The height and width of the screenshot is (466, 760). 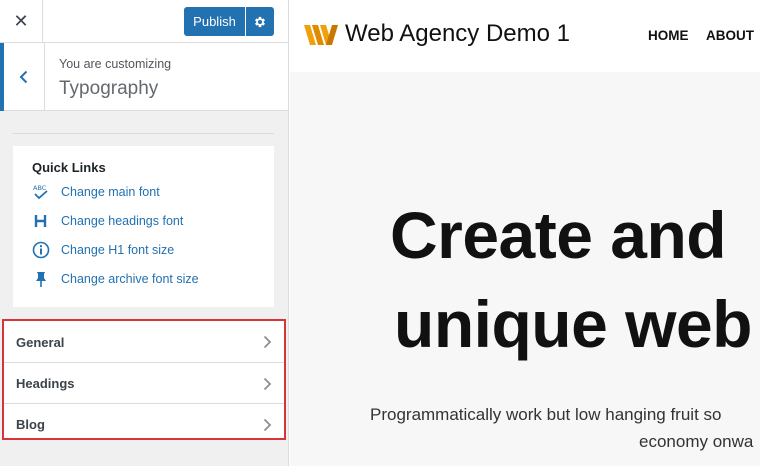 I want to click on chevron-left-icon, so click(x=23, y=77).